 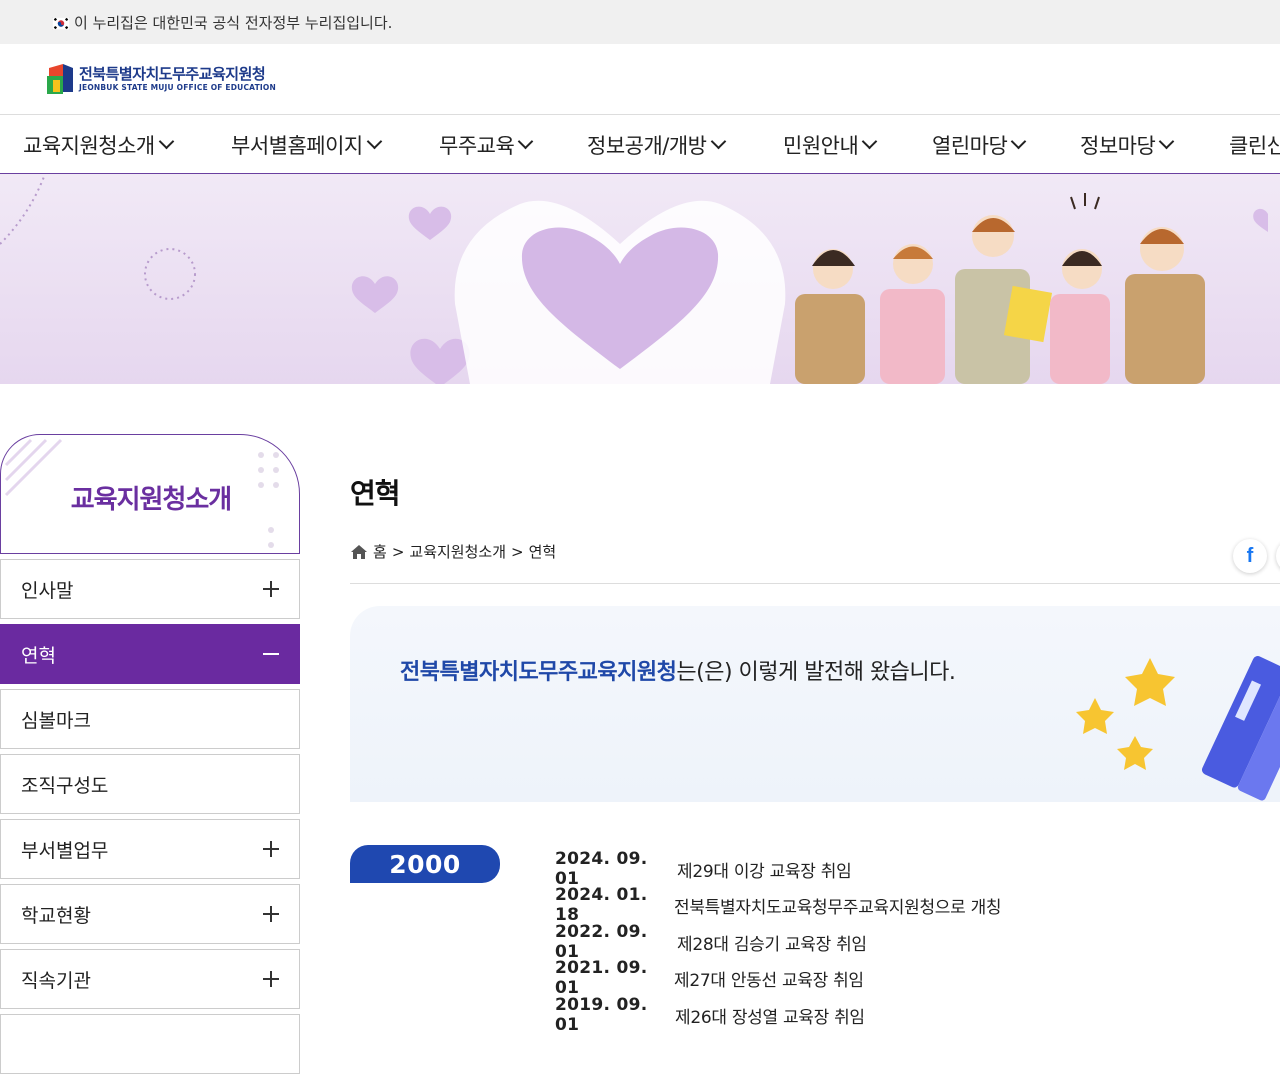 I want to click on nav-item-muju-education: 무주교육, so click(x=486, y=144).